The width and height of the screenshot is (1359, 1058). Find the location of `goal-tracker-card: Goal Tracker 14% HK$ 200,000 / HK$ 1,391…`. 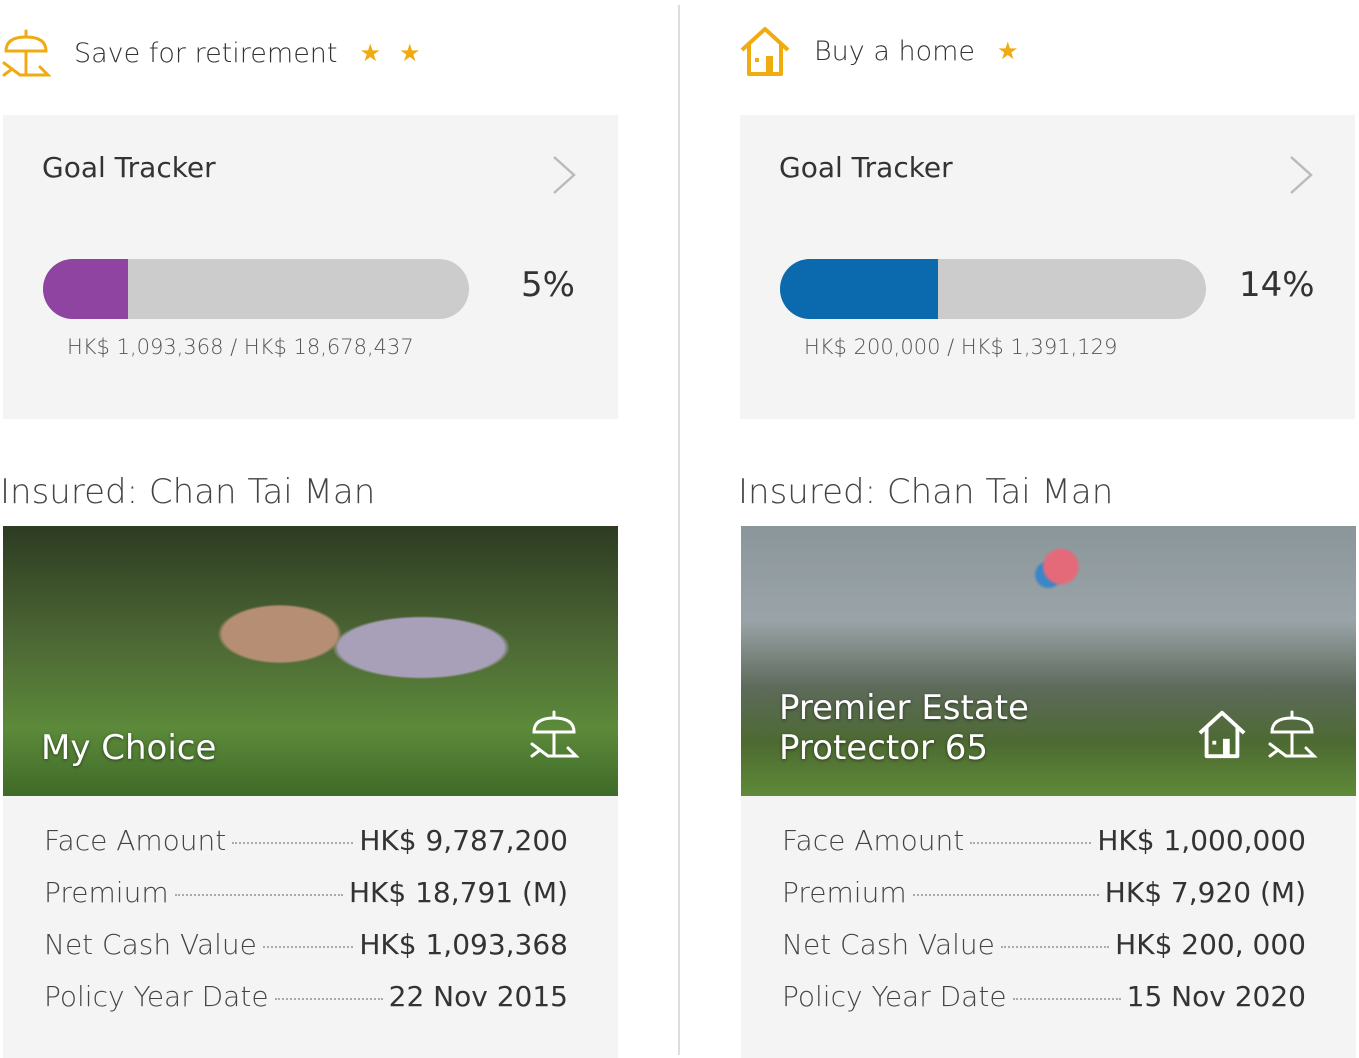

goal-tracker-card: Goal Tracker 14% HK$ 200,000 / HK$ 1,391… is located at coordinates (1047, 267).